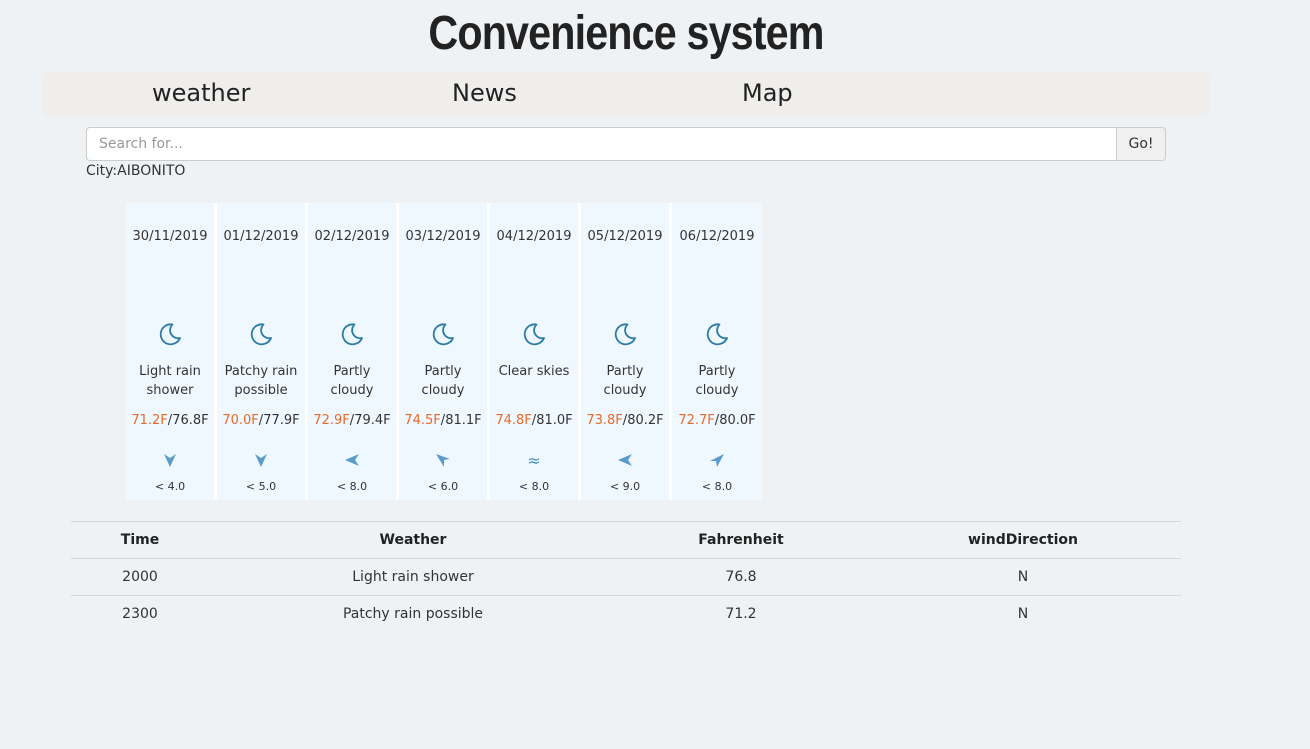 The height and width of the screenshot is (749, 1310). I want to click on forecast-temperature: 72.9F/79.4F, so click(352, 420).